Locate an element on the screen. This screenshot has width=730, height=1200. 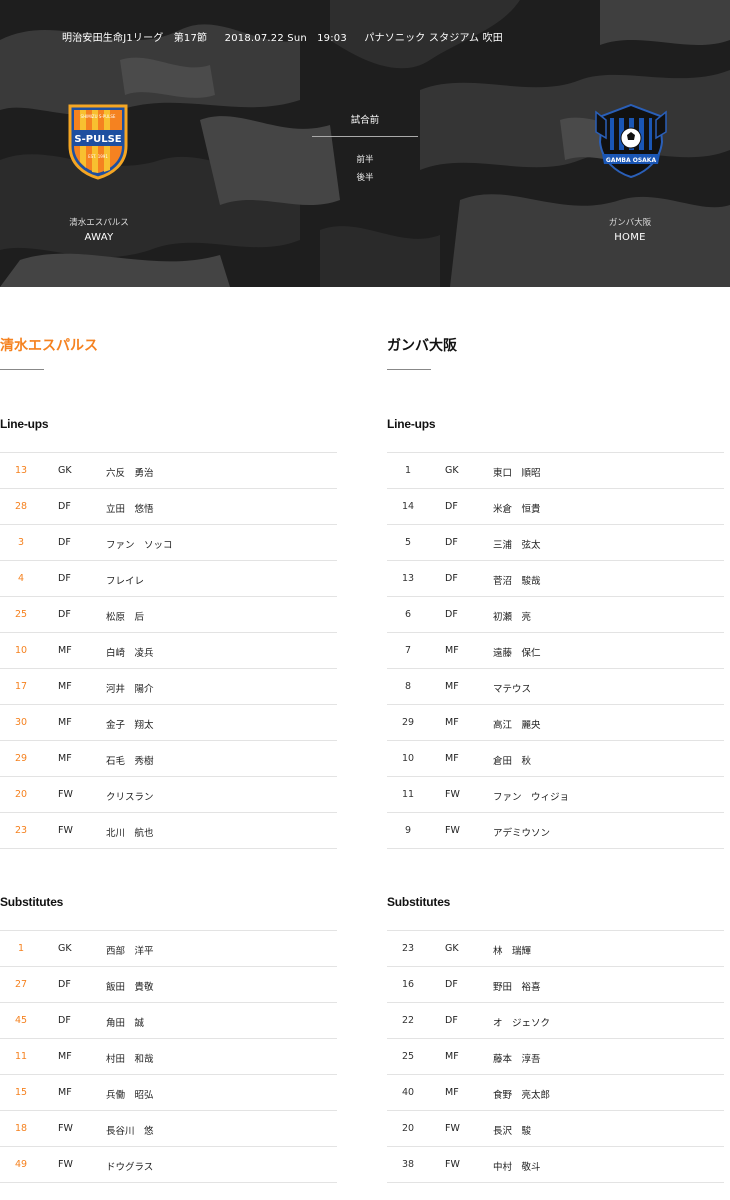
player-name: 長沢 駿 is located at coordinates (512, 1130).